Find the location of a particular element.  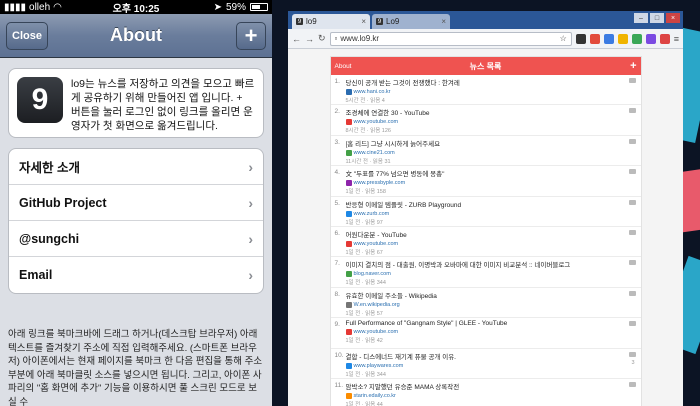

tab-lo9-second: 9 Lo9 × is located at coordinates (411, 21).